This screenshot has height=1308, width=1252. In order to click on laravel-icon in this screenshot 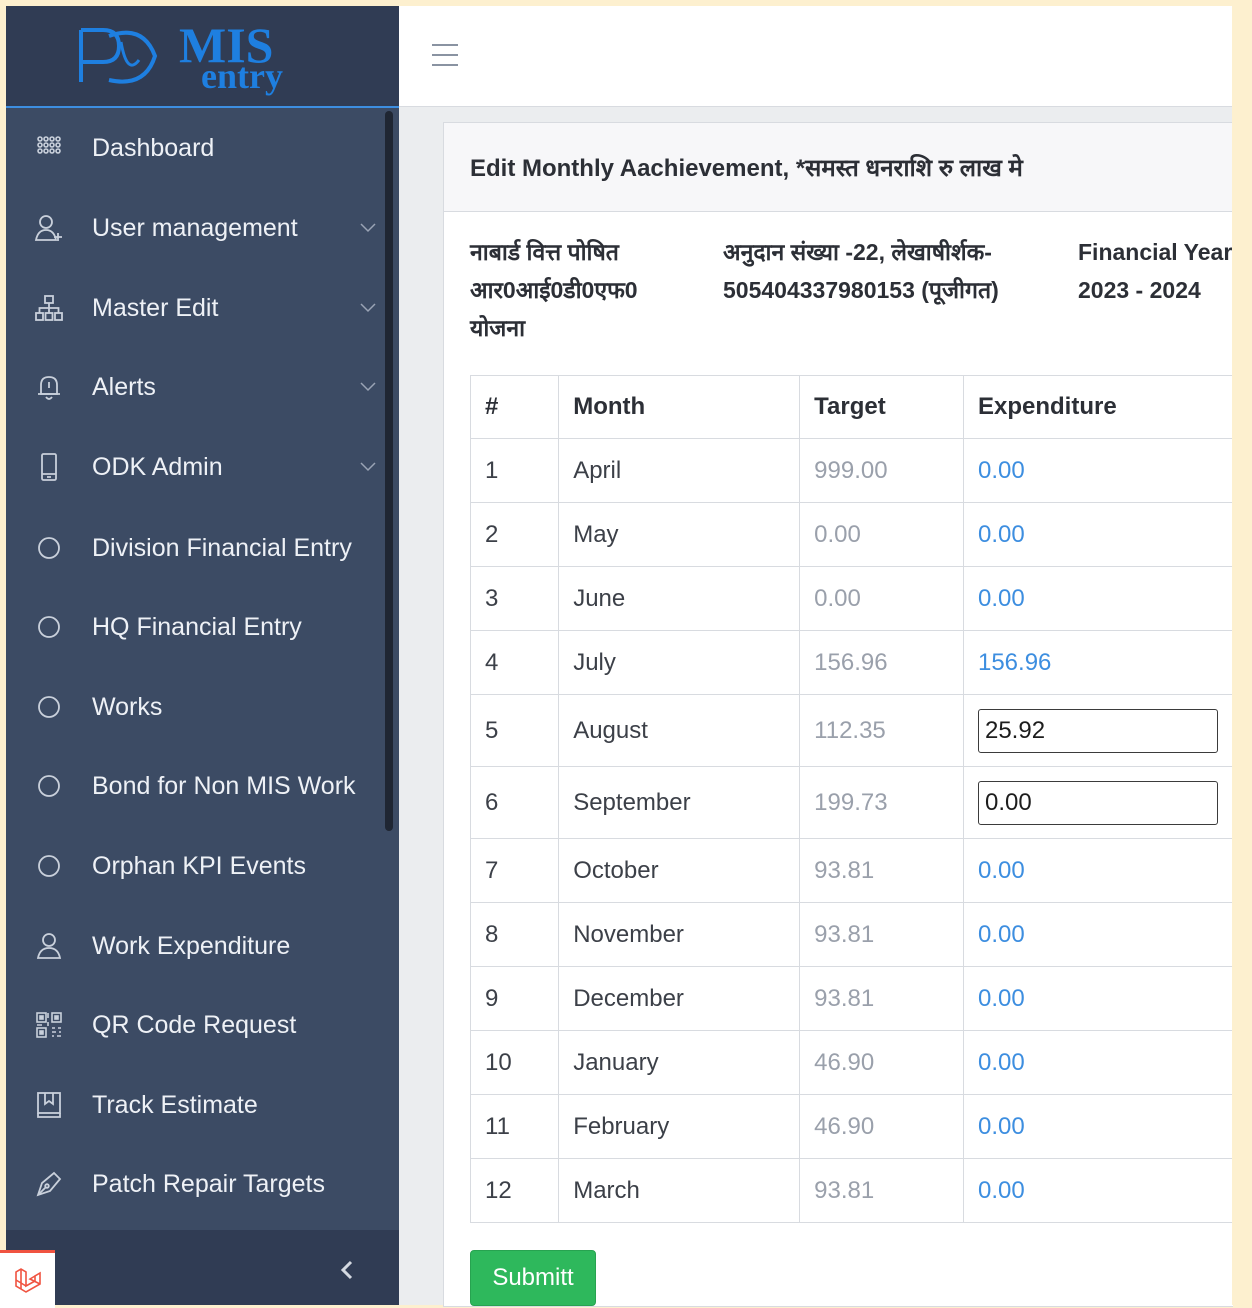, I will do `click(27, 1279)`.